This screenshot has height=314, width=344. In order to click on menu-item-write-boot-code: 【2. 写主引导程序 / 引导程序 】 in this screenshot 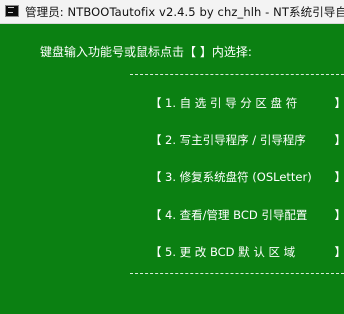, I will do `click(247, 140)`.